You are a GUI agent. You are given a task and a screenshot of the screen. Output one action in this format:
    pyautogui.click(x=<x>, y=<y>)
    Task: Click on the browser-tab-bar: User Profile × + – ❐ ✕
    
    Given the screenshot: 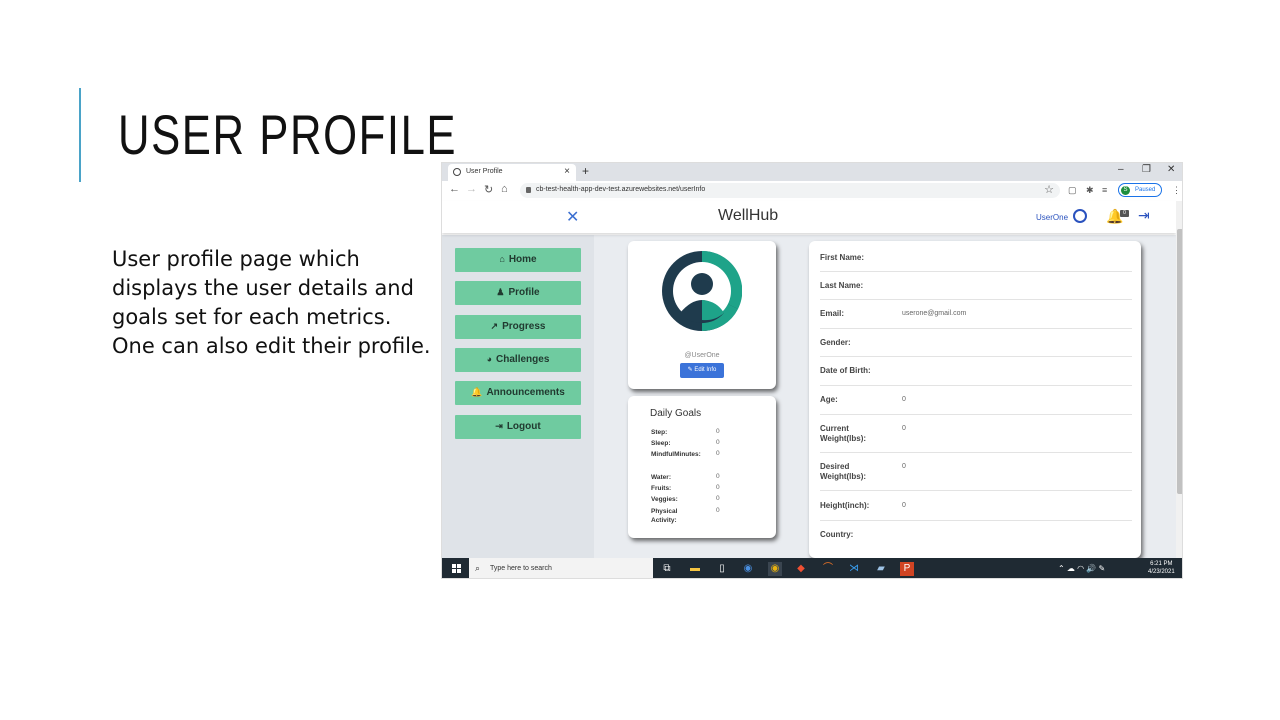 What is the action you would take?
    pyautogui.click(x=812, y=172)
    